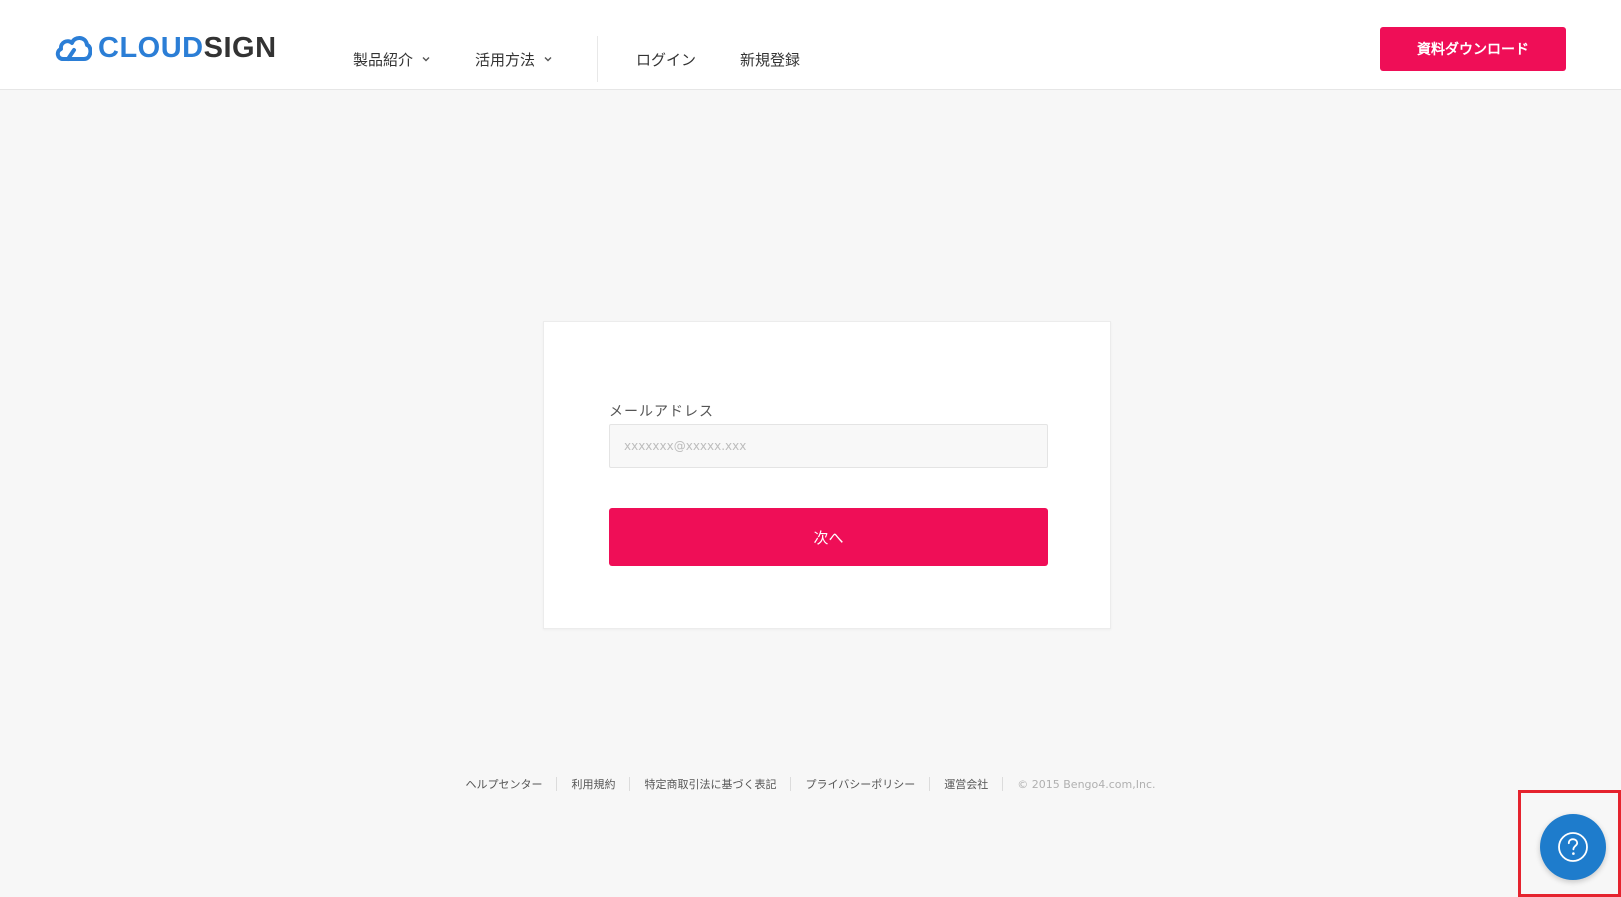  I want to click on footer-link-privacy: プライバシーポリシー, so click(860, 784).